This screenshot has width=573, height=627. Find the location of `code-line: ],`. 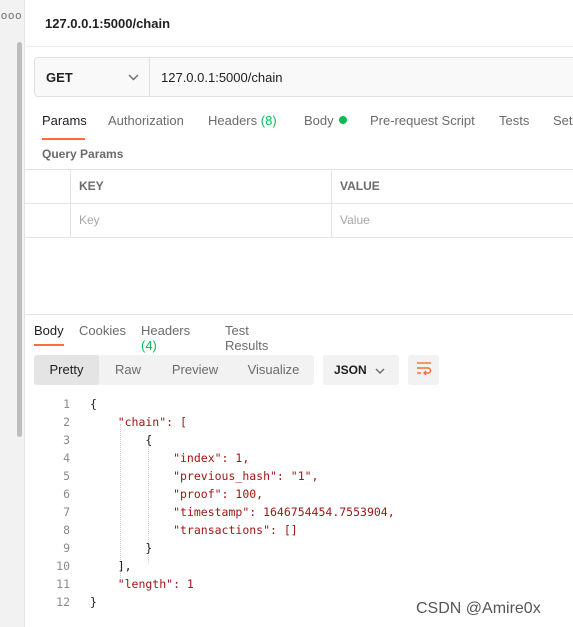

code-line: ], is located at coordinates (111, 566).